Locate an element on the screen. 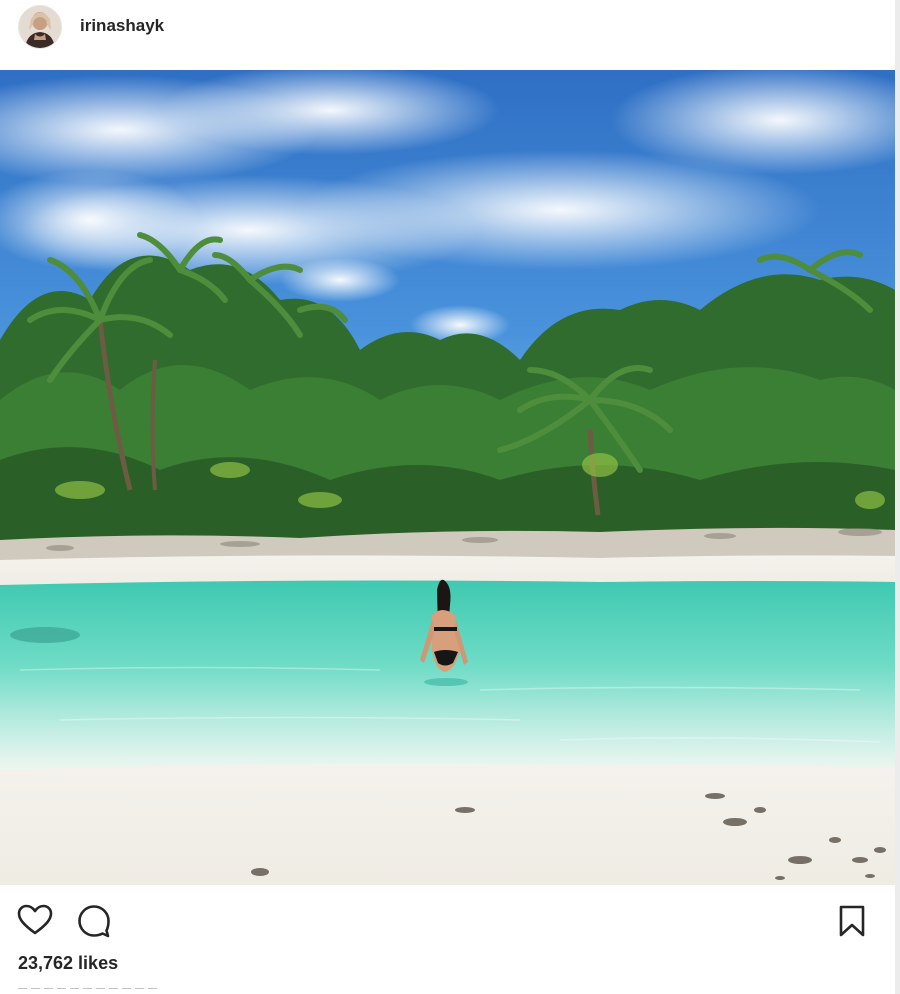 The image size is (900, 994). bookmark-icon is located at coordinates (852, 923).